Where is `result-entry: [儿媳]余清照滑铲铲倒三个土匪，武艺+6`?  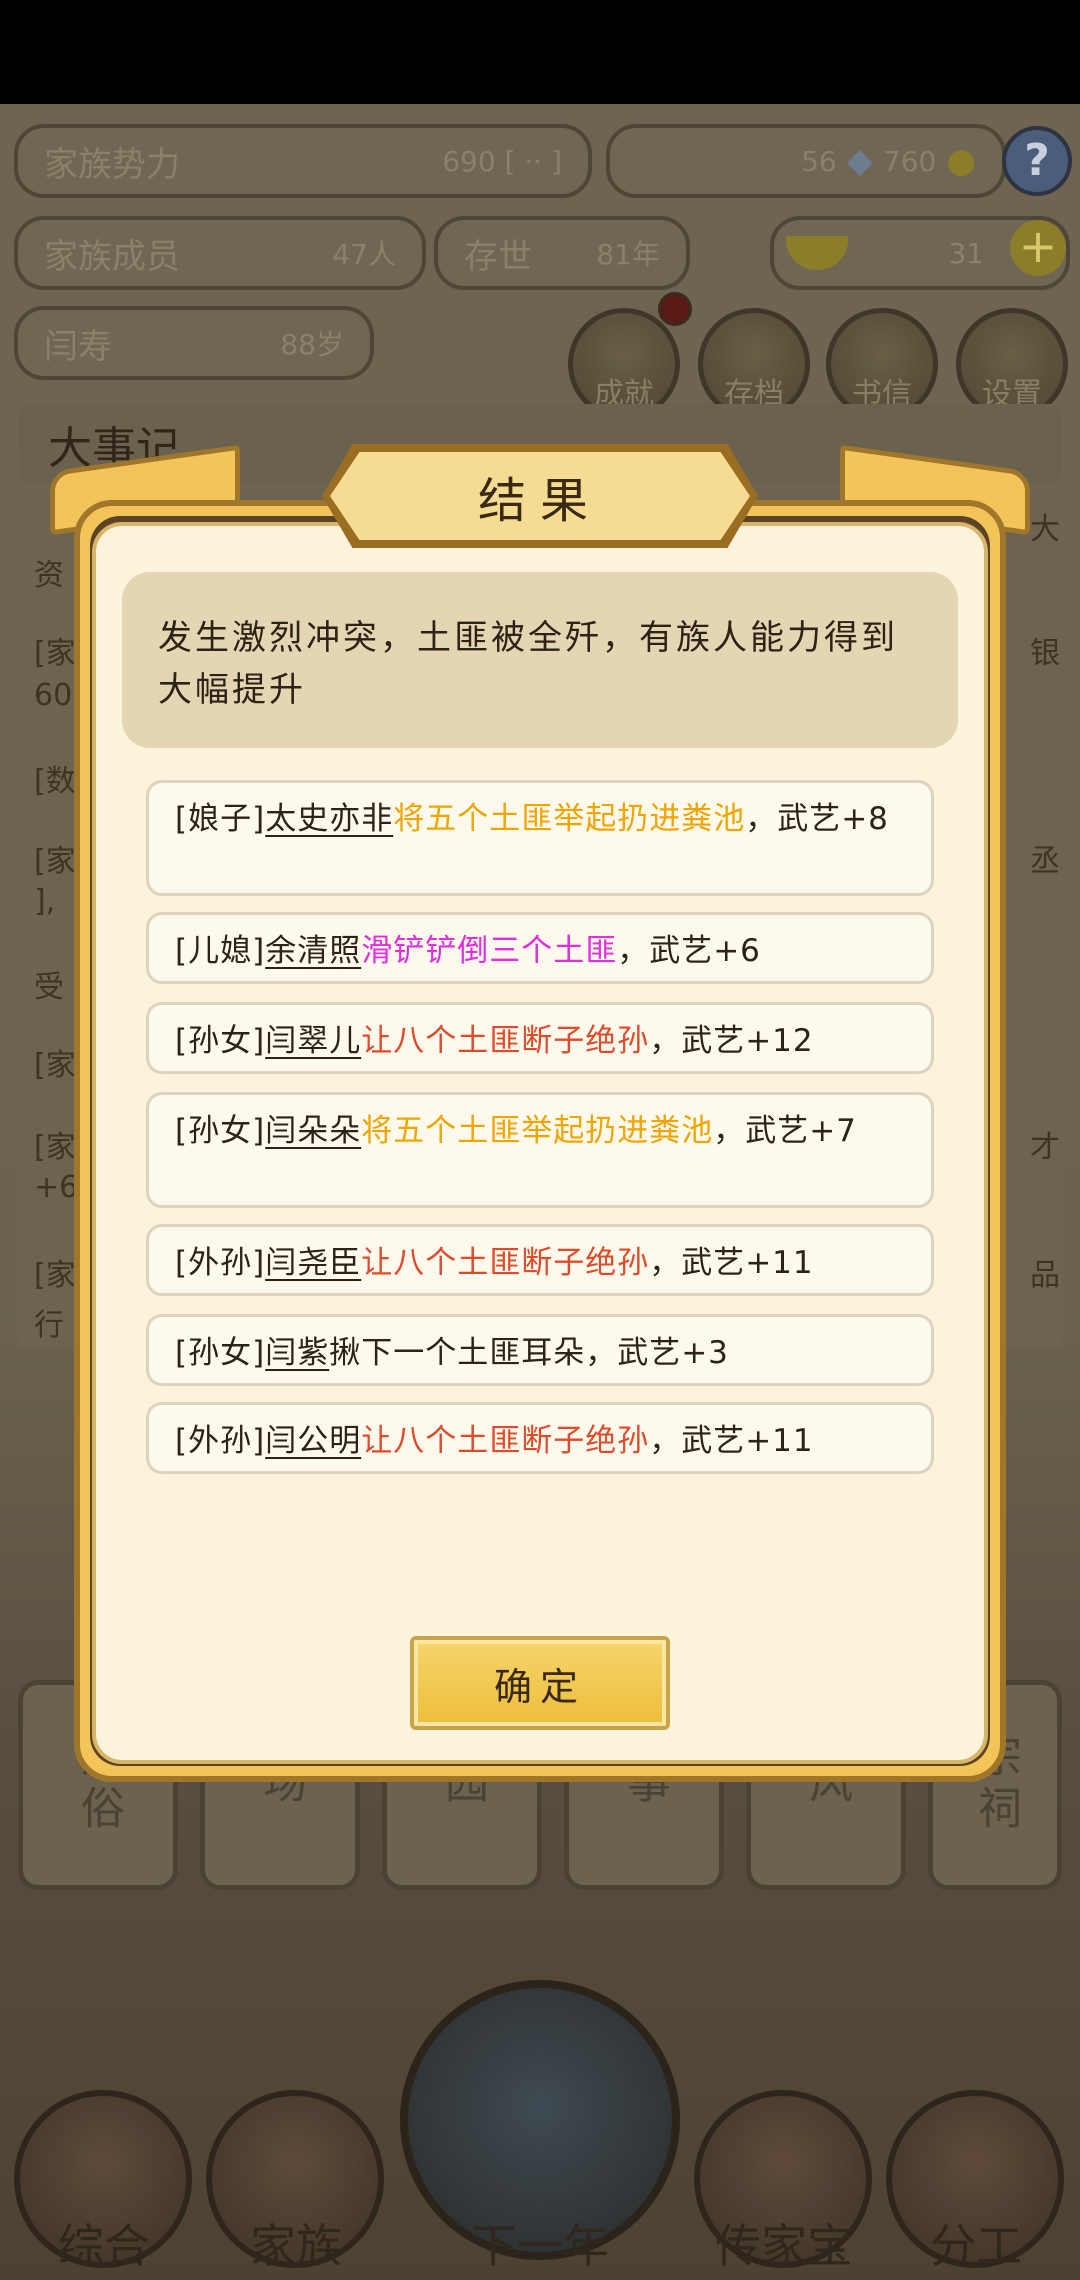
result-entry: [儿媳]余清照滑铲铲倒三个土匪，武艺+6 is located at coordinates (540, 948).